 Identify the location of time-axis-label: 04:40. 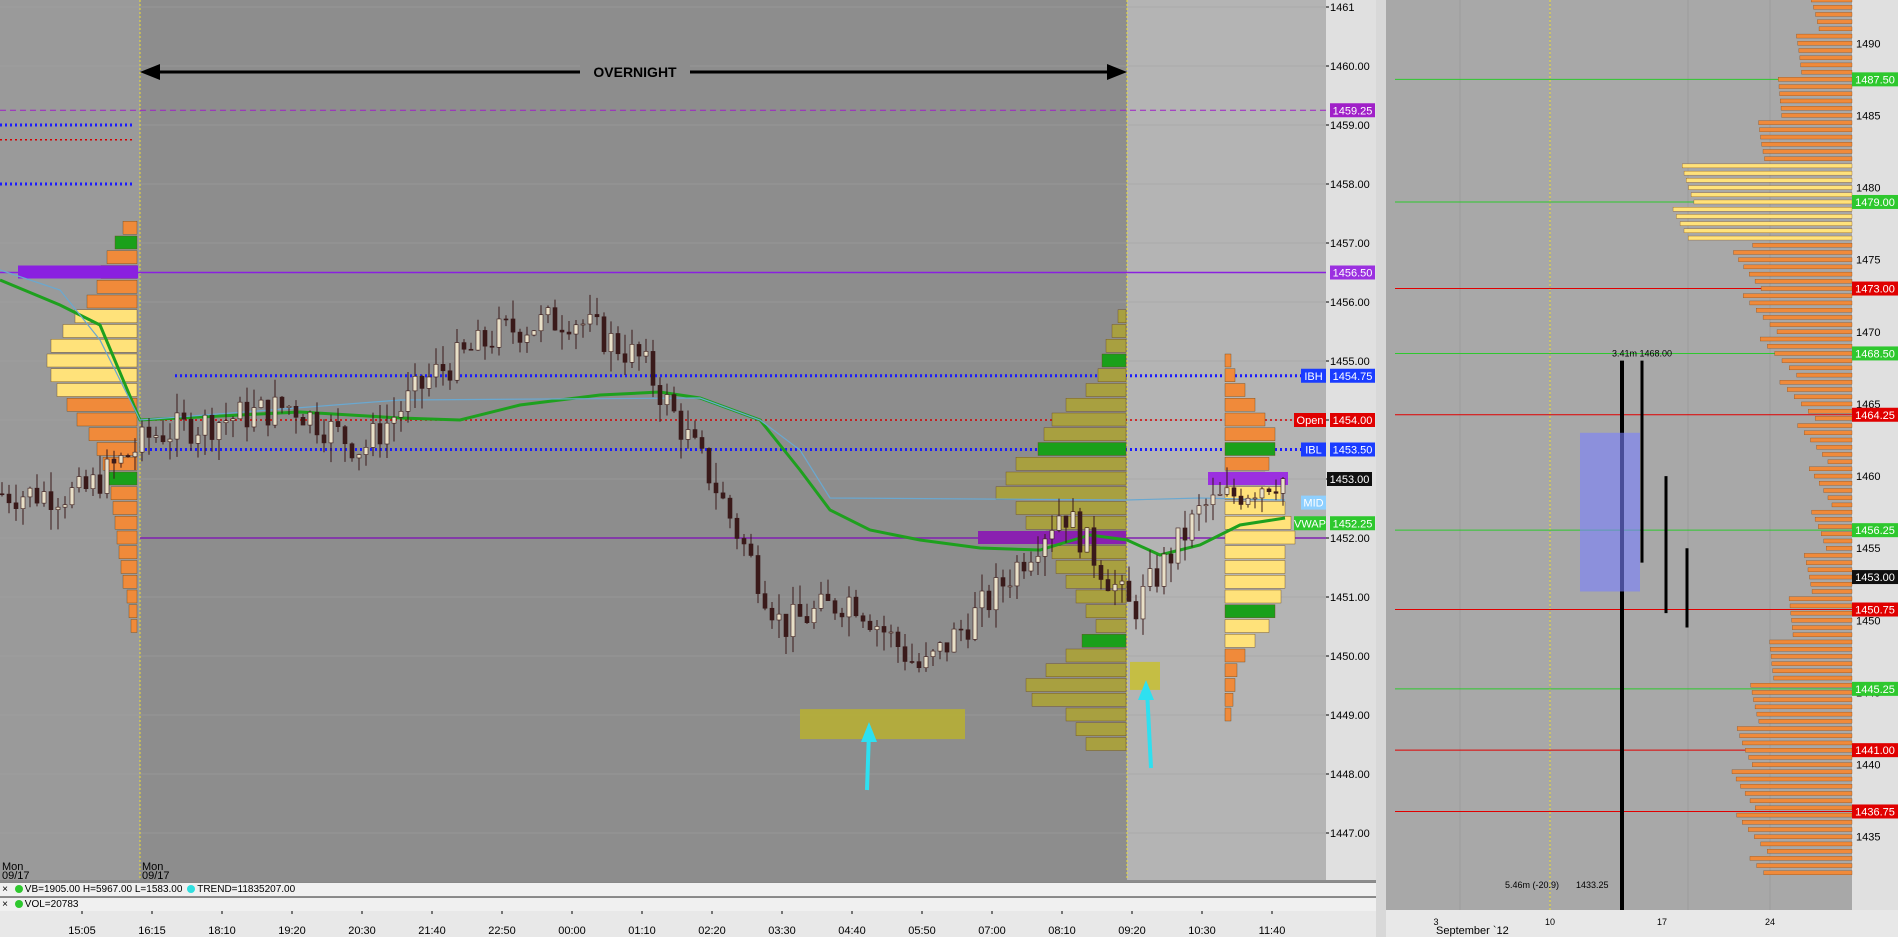
(852, 931).